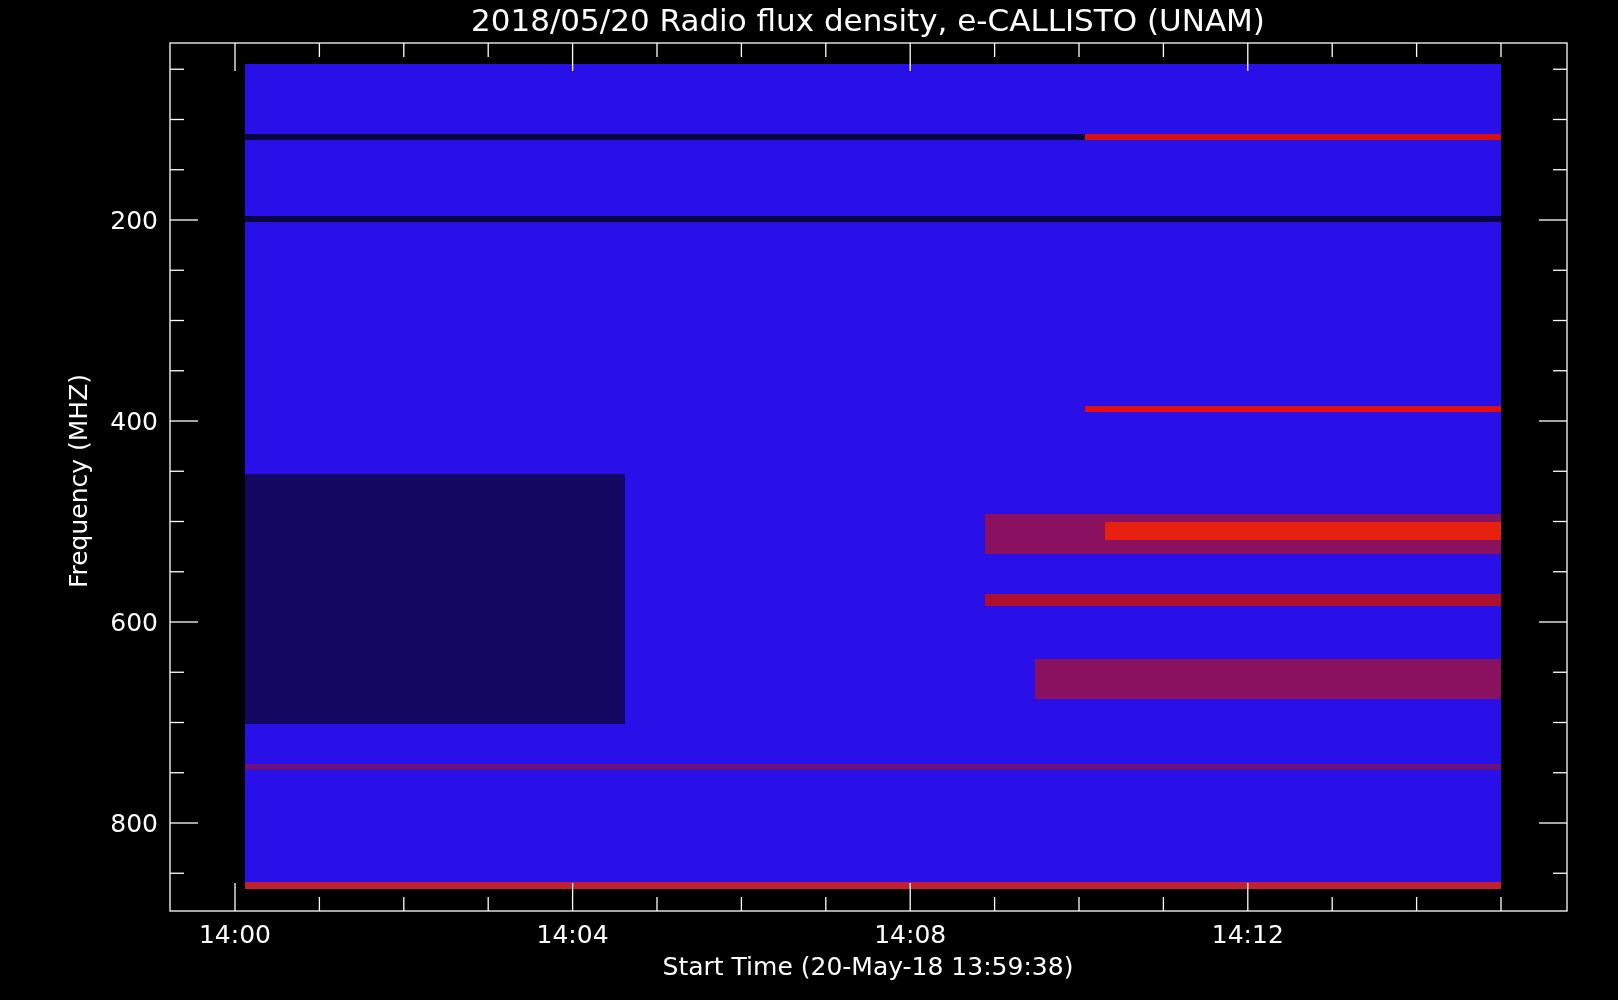  What do you see at coordinates (1247, 934) in the screenshot?
I see `x-tick-label: 14:12` at bounding box center [1247, 934].